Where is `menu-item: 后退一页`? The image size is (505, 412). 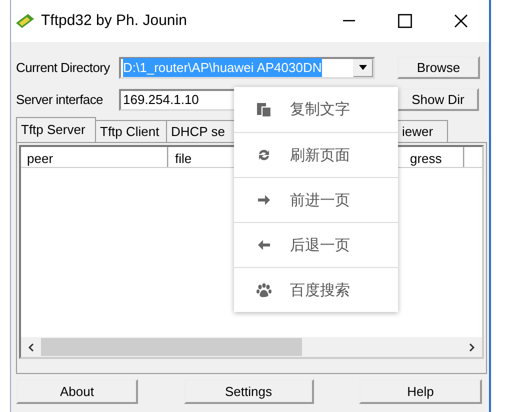 menu-item: 后退一页 is located at coordinates (316, 244).